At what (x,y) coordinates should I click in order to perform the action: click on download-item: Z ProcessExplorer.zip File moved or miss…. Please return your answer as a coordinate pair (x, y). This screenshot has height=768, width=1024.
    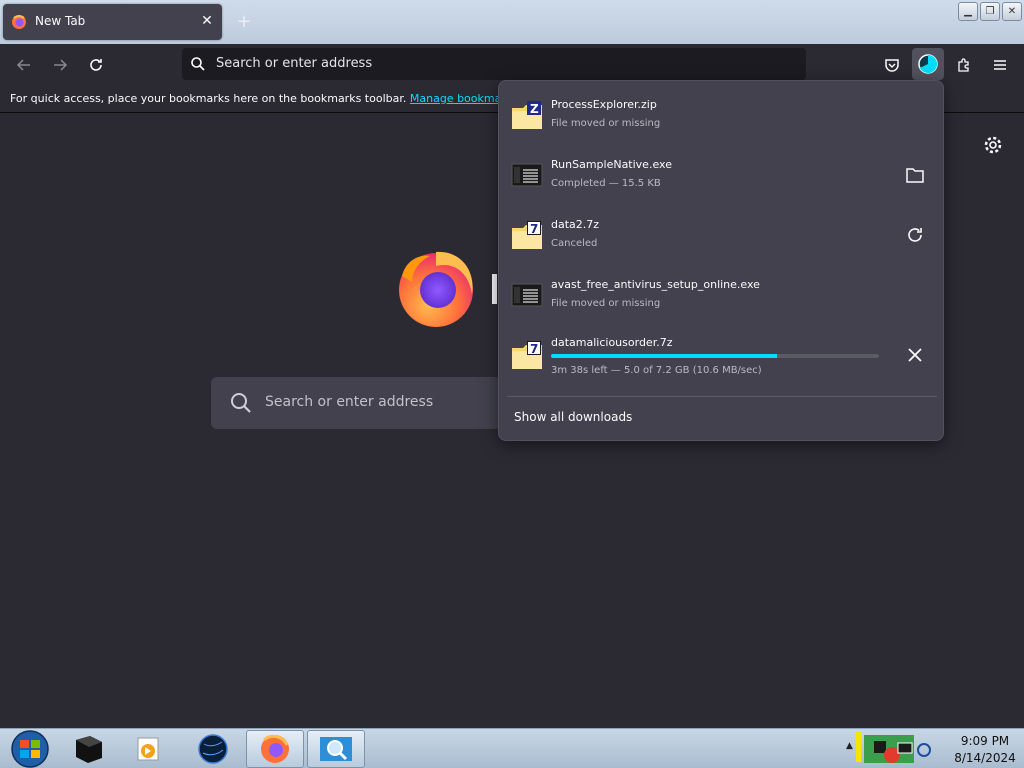
    Looking at the image, I should click on (722, 115).